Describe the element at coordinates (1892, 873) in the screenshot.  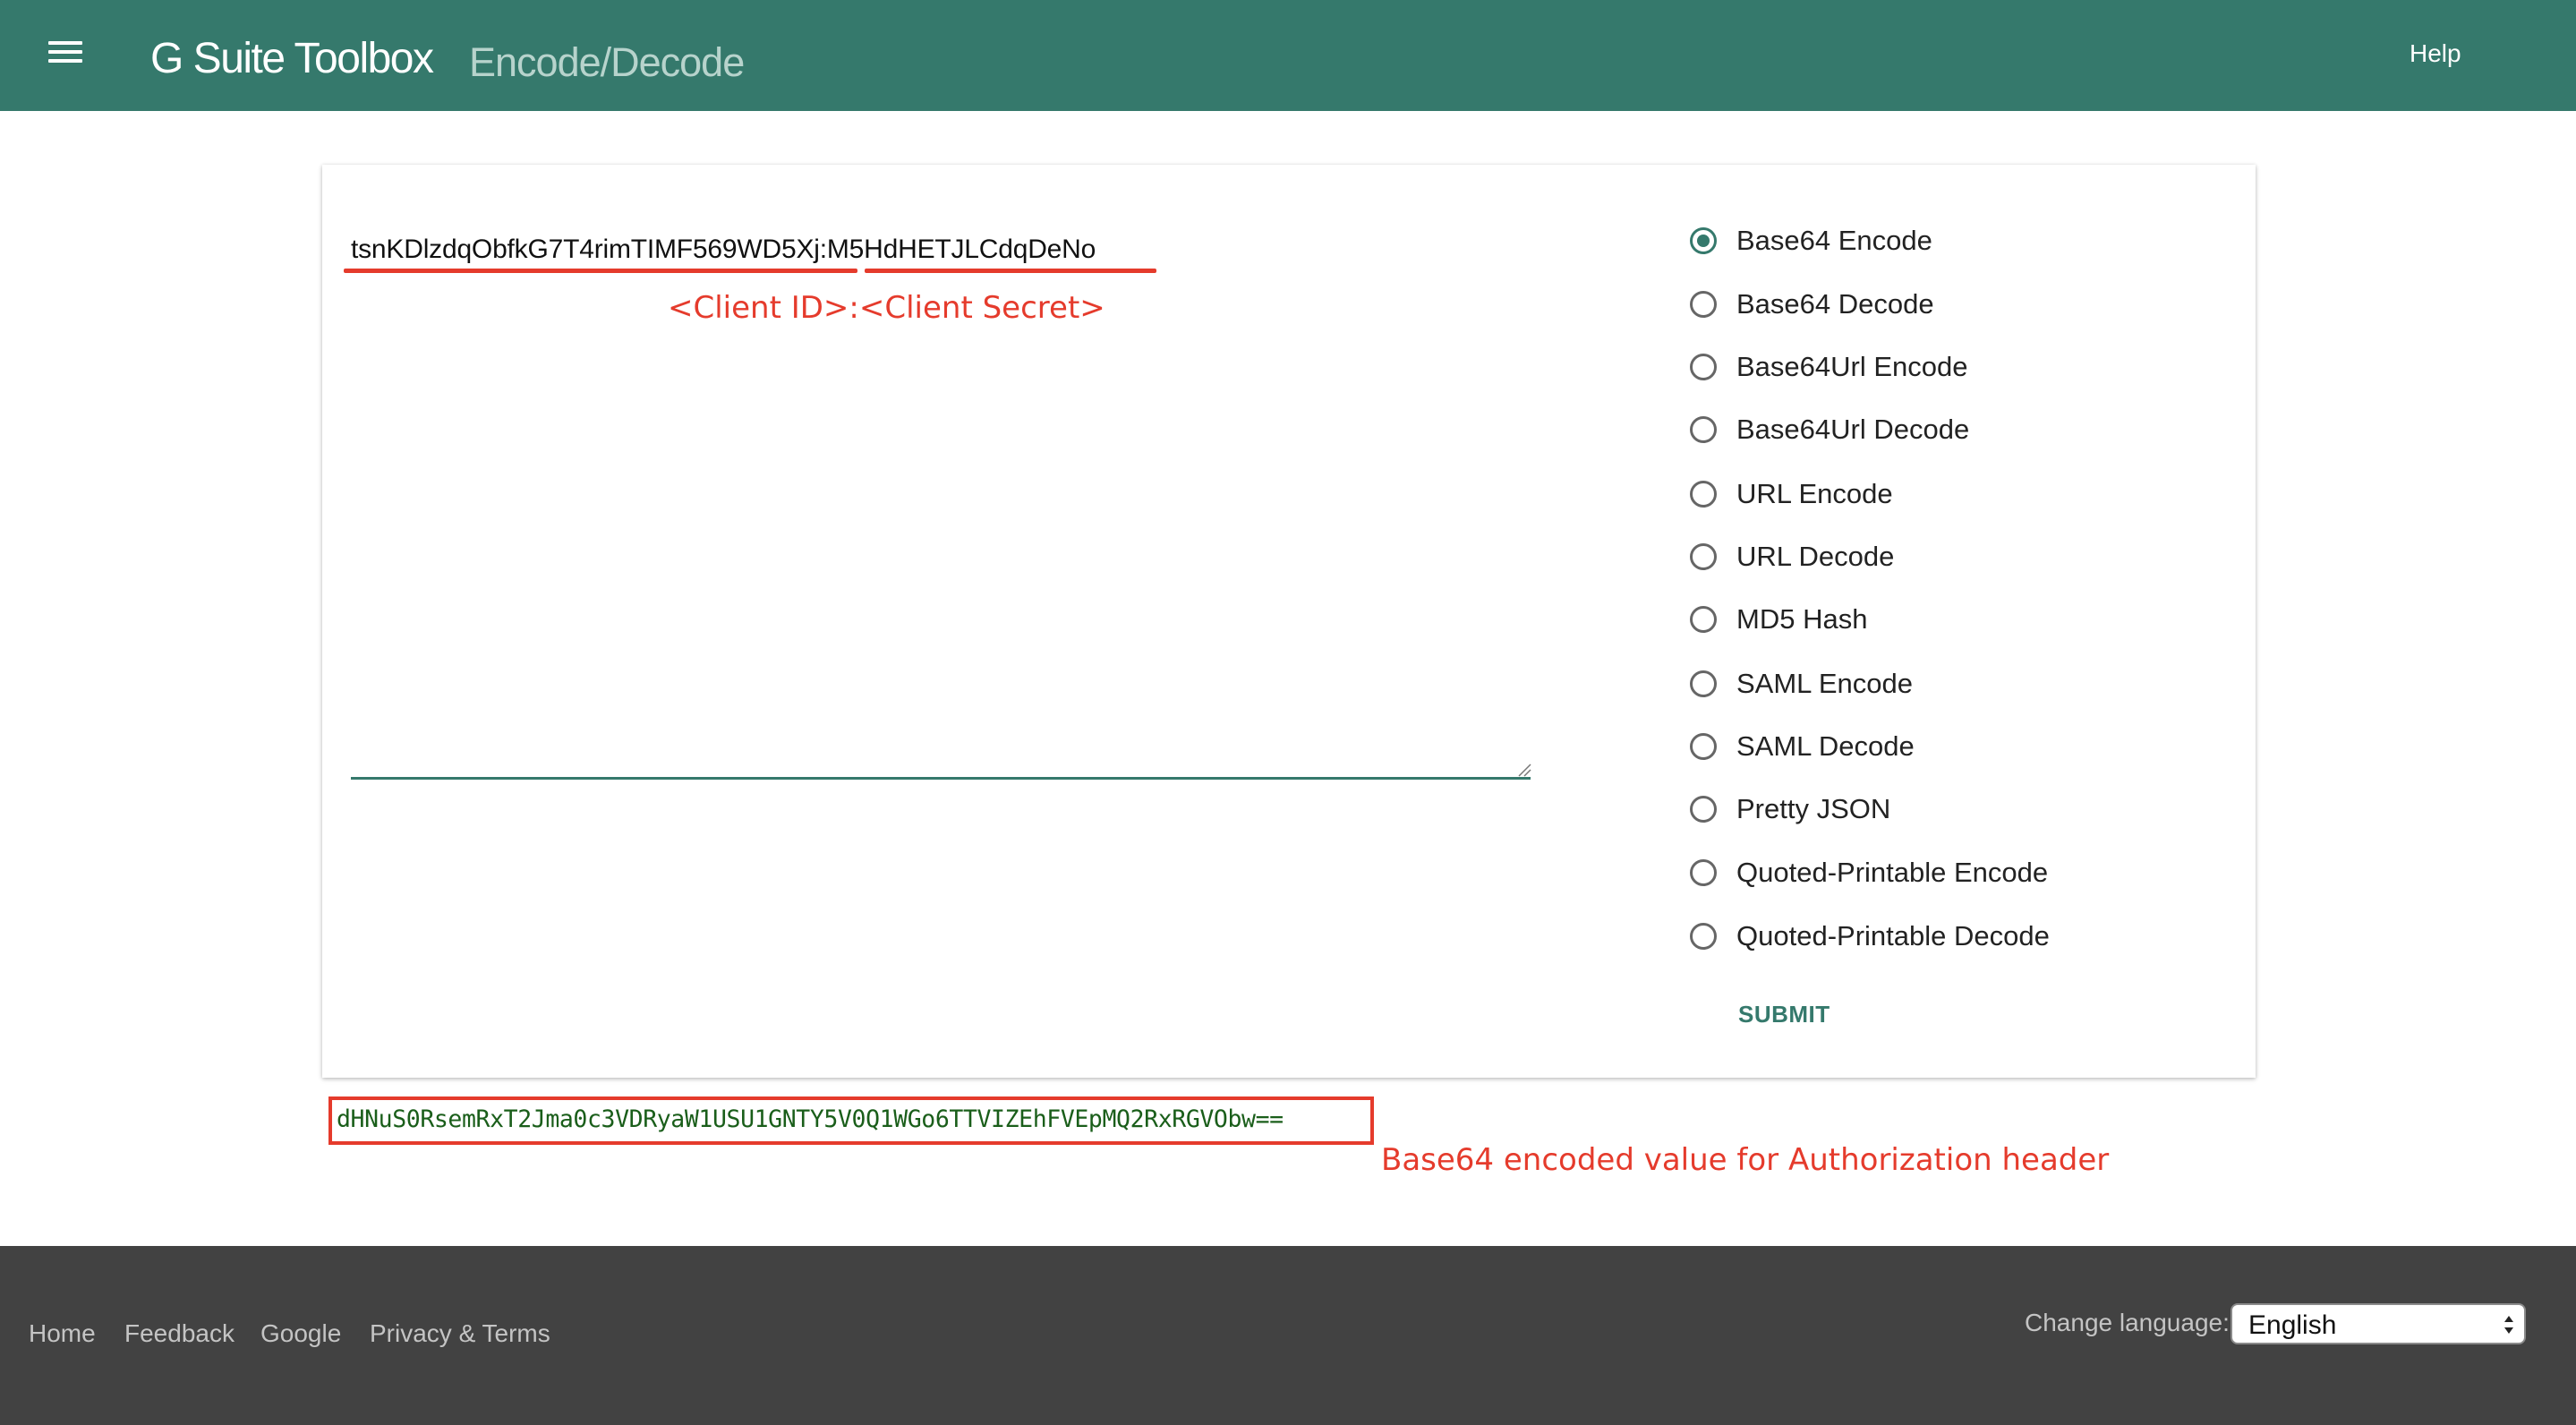
I see `radio-option-label: Quoted-Printable Encode` at that location.